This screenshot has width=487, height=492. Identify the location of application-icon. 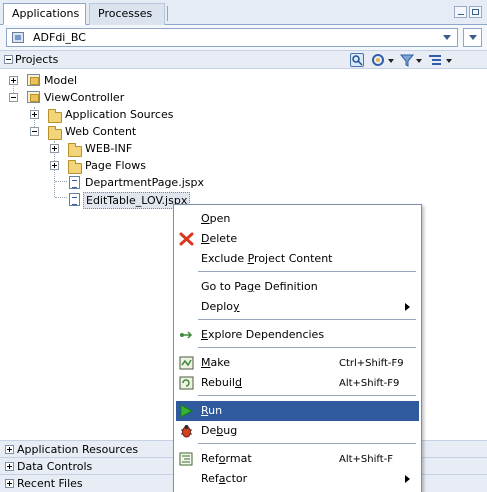
(18, 37).